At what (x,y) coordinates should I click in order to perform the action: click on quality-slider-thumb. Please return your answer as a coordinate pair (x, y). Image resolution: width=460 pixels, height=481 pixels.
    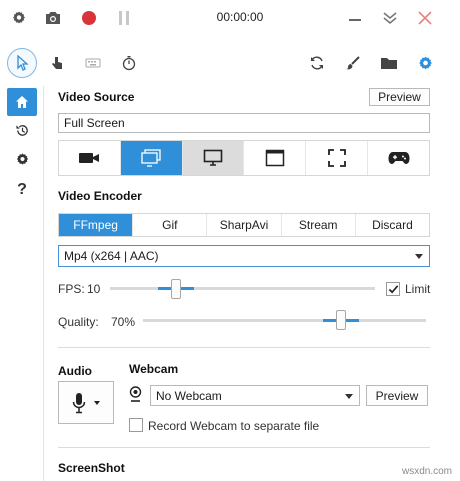
    Looking at the image, I should click on (341, 320).